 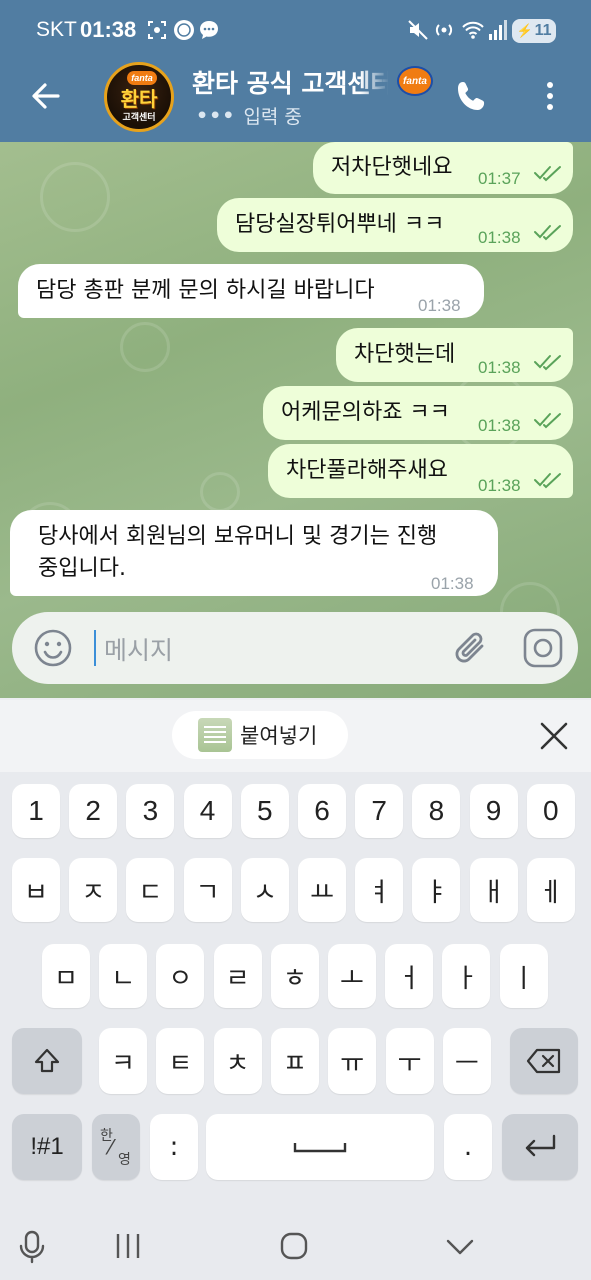 I want to click on message-text: 저차단햇네요, so click(x=392, y=167).